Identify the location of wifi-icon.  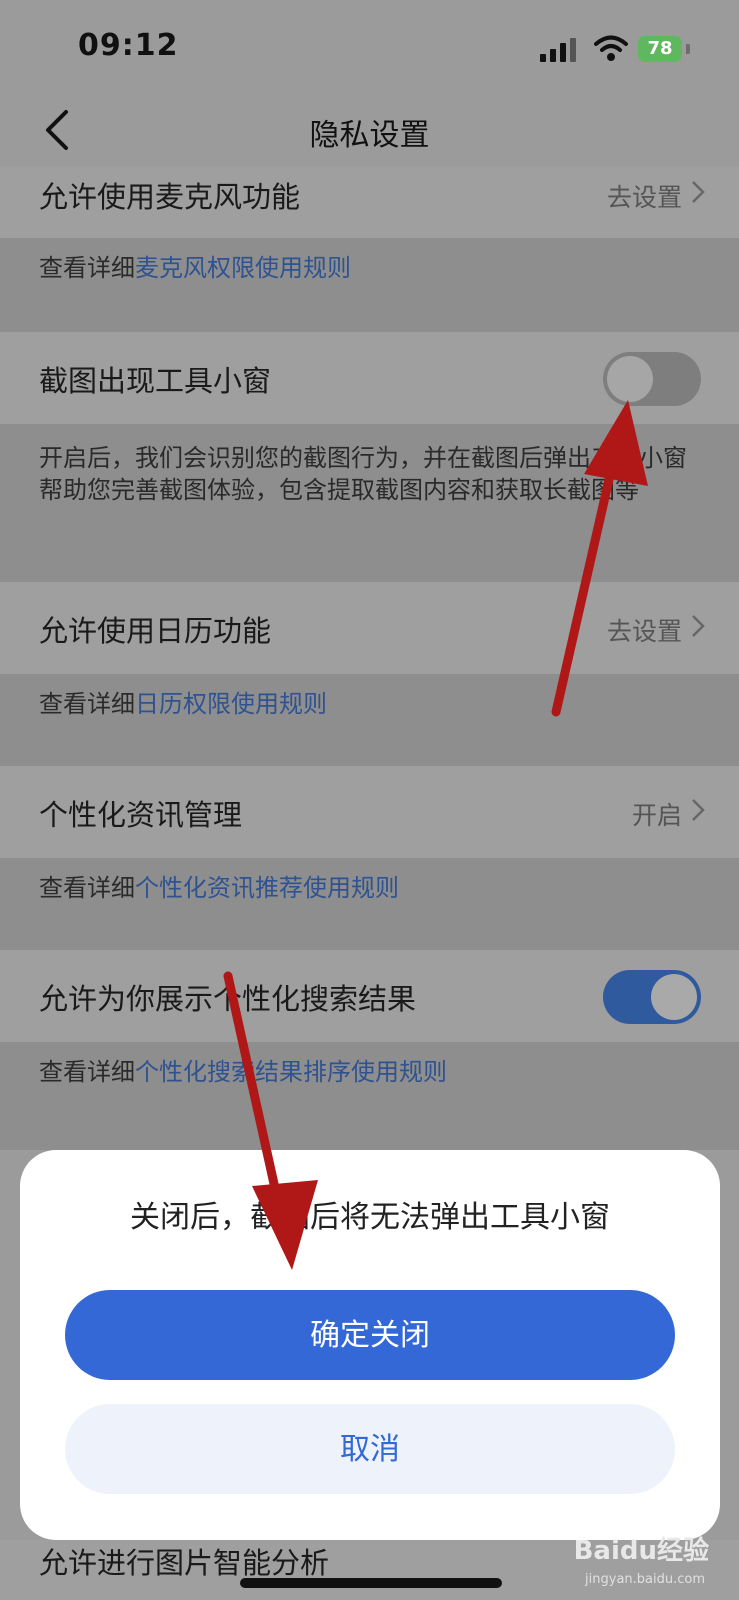
(611, 48).